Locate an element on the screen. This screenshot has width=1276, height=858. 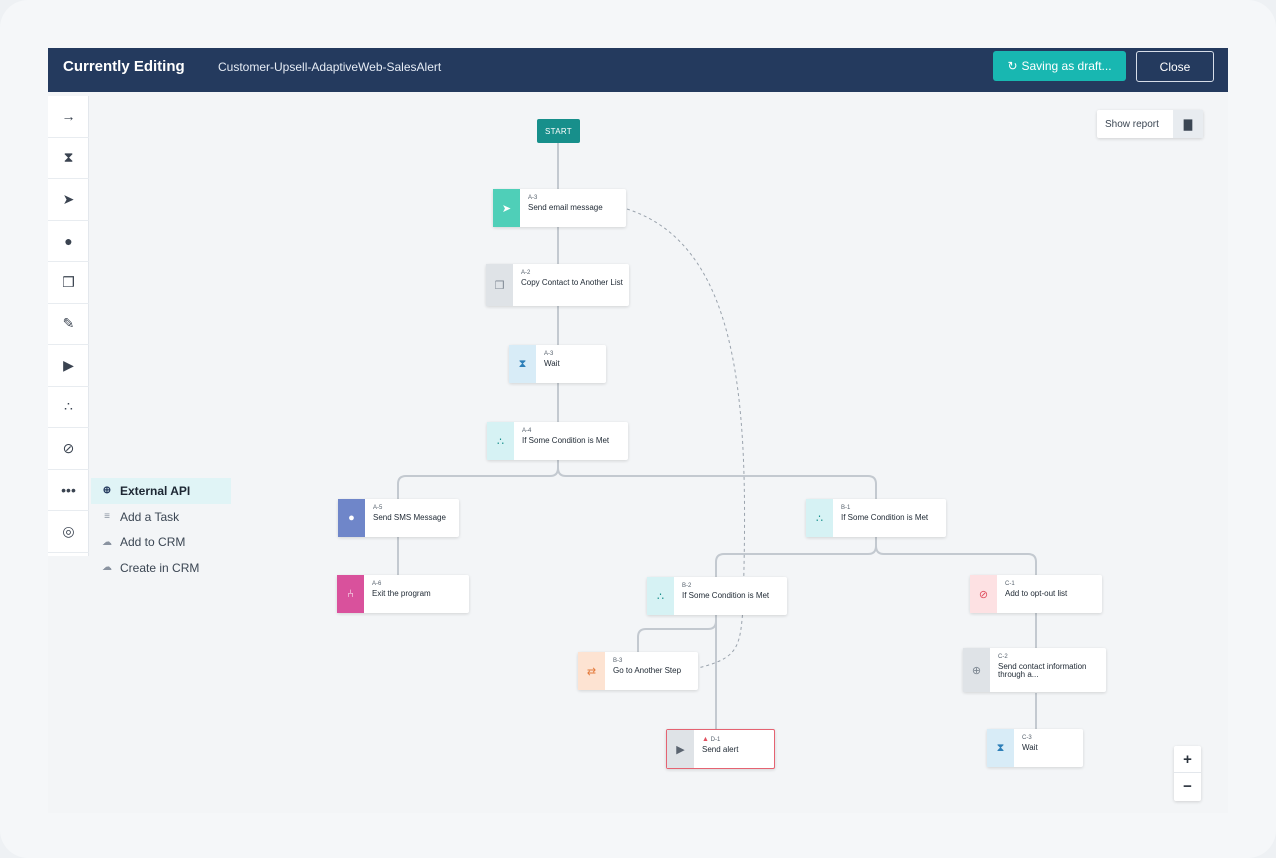
node-exit-program: ⑃ A-6 Exit the program is located at coordinates (403, 594).